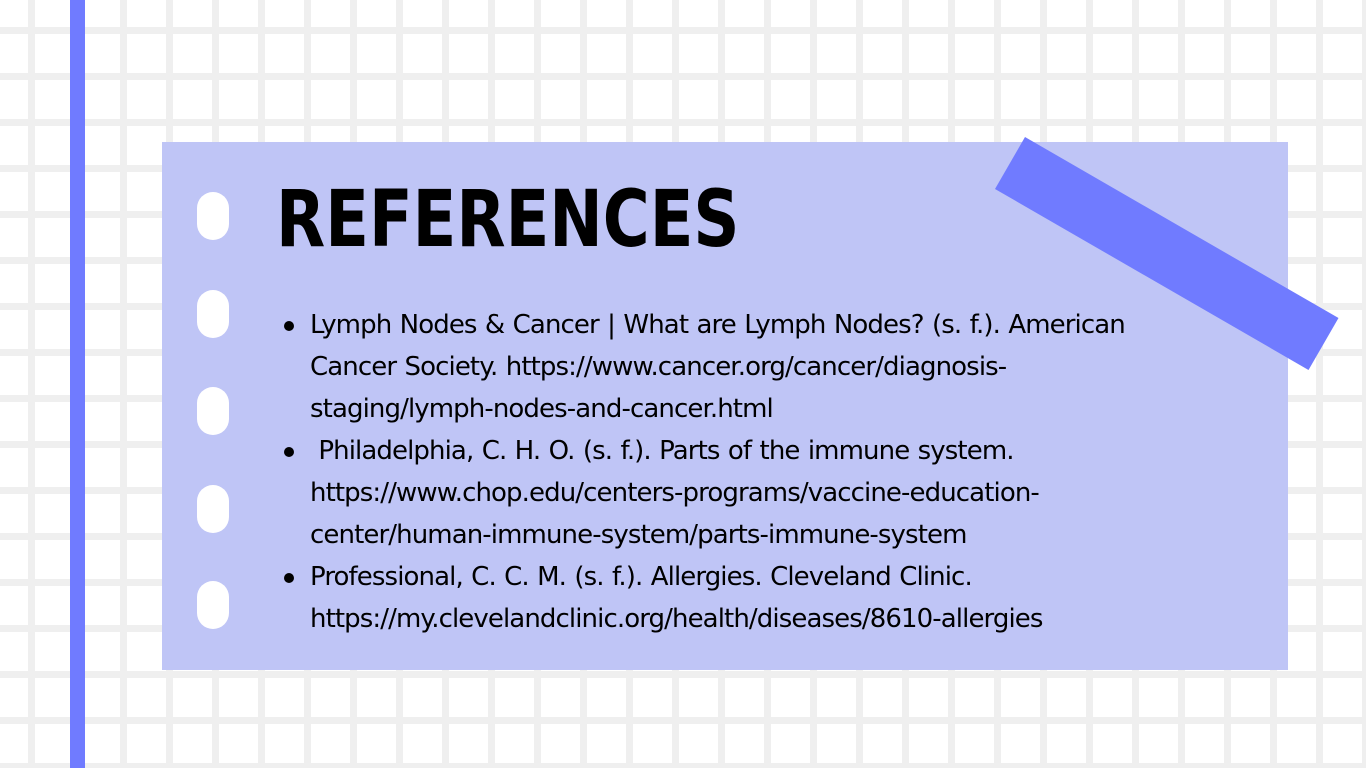 The width and height of the screenshot is (1366, 768). I want to click on reference-text-line: staging/lymph-nodes-and-cancer.html, so click(542, 409).